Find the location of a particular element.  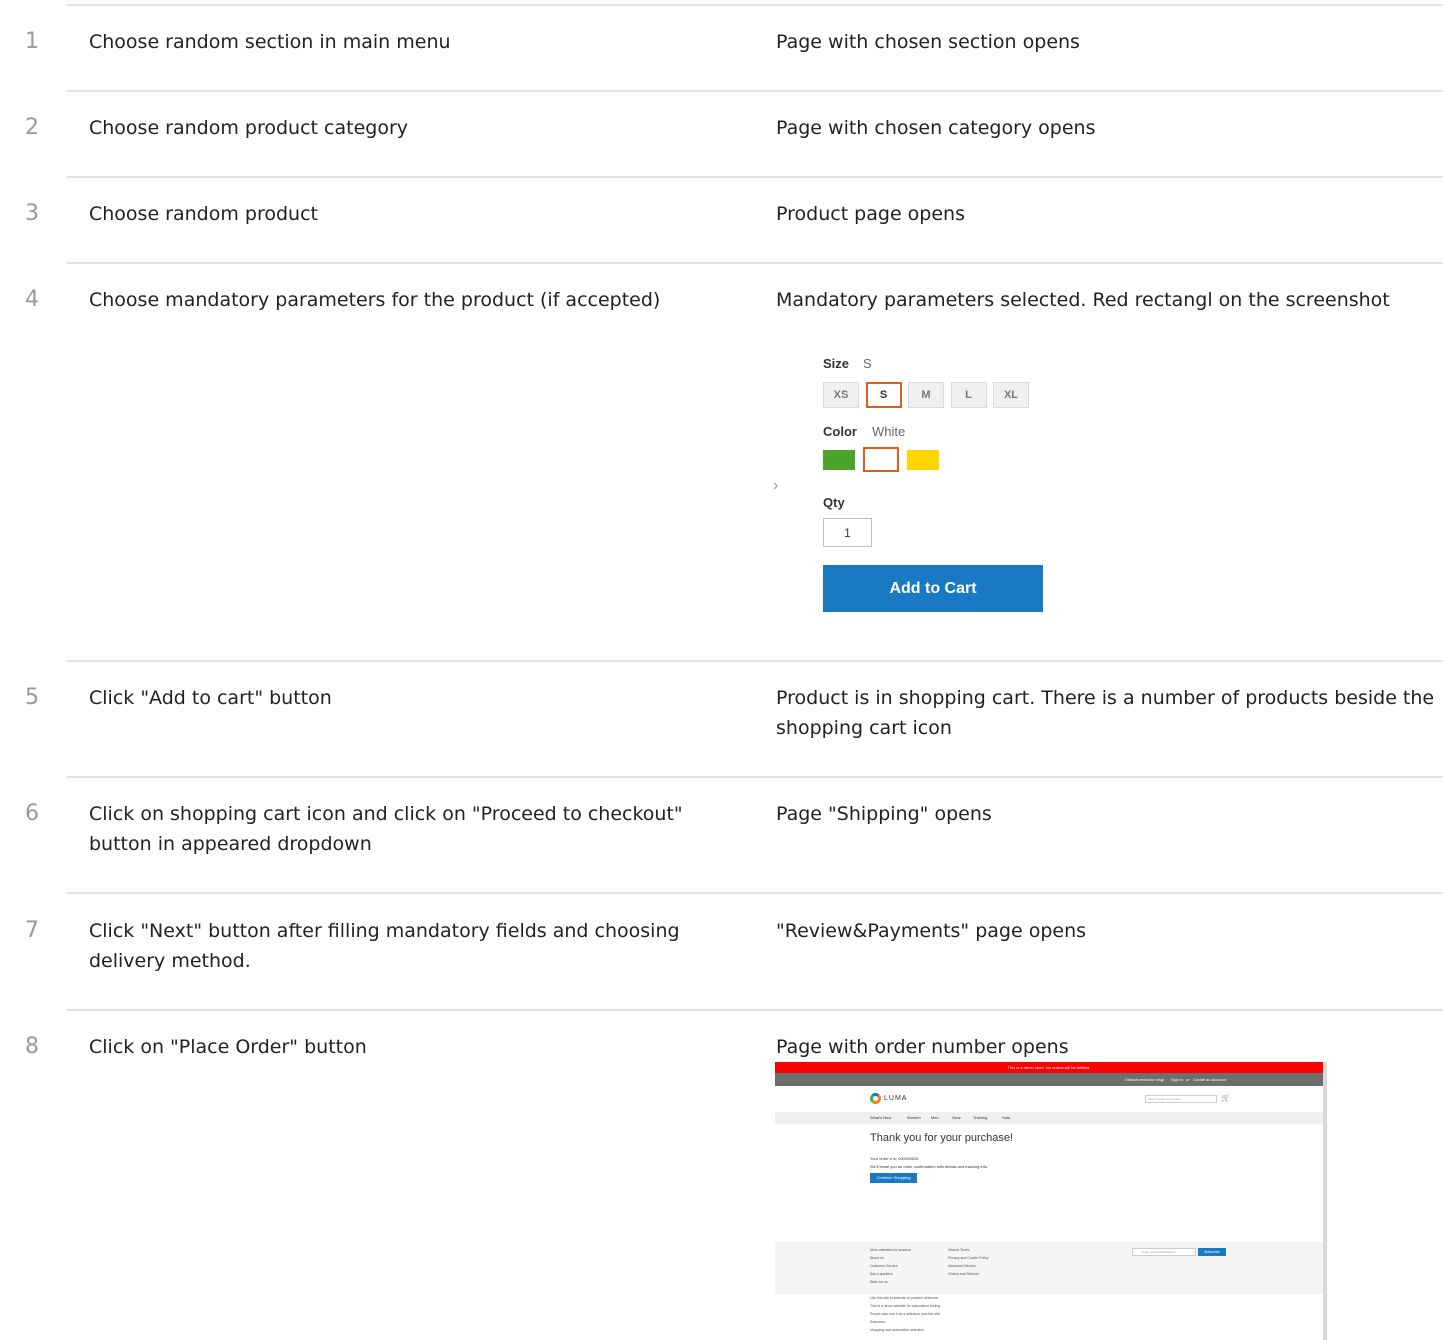

nav-sale: Sale is located at coordinates (1006, 1118).